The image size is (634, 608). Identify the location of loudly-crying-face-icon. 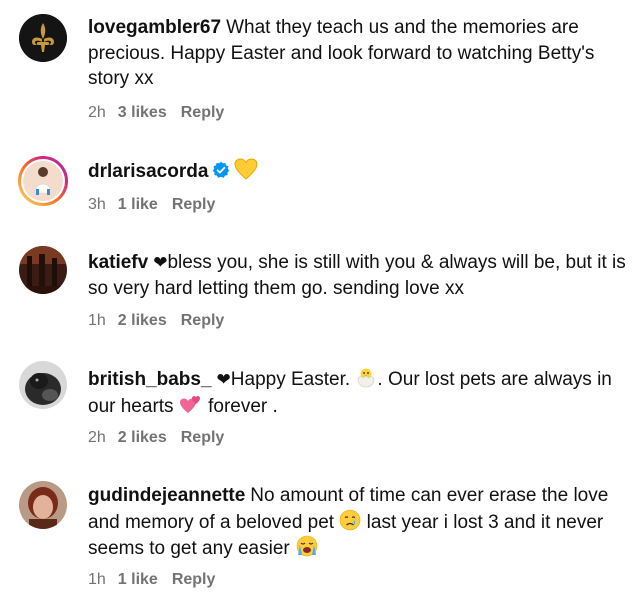
(307, 546).